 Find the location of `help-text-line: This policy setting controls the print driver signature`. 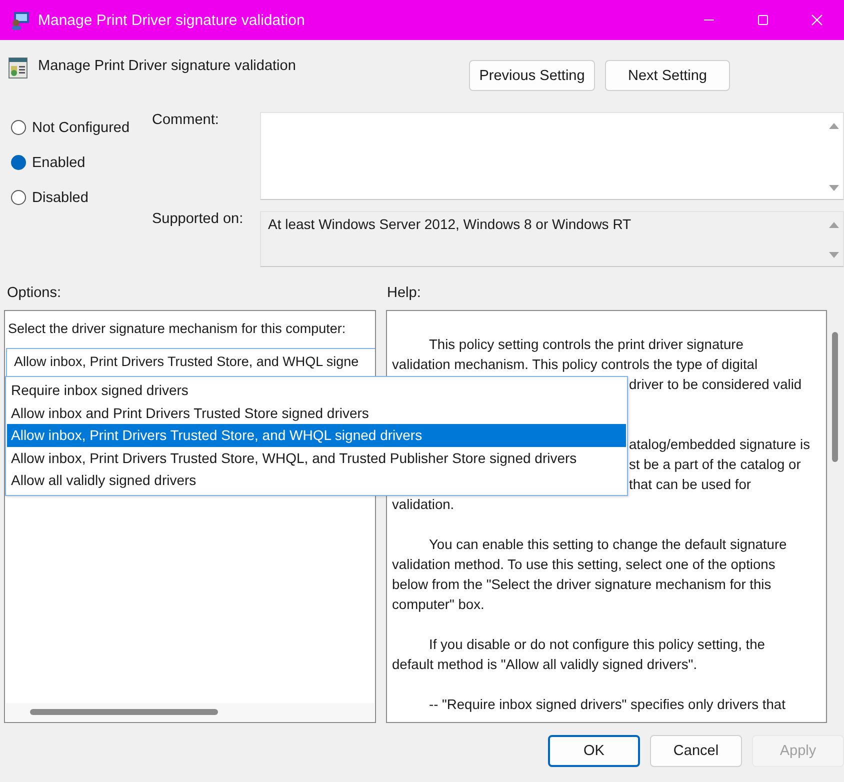

help-text-line: This policy setting controls the print driver signature is located at coordinates (586, 344).